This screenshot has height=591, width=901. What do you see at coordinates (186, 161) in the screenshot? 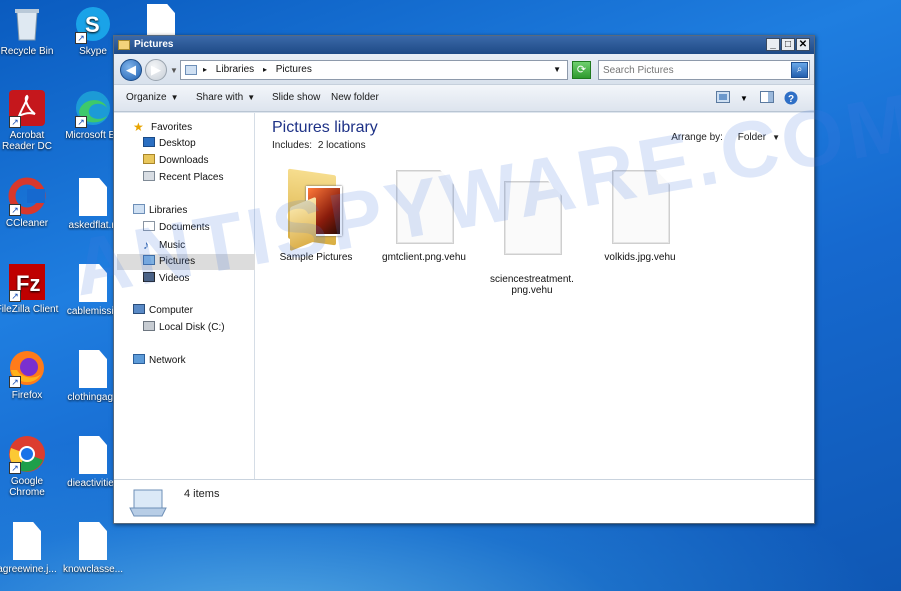
I see `nav-downloads: Downloads` at bounding box center [186, 161].